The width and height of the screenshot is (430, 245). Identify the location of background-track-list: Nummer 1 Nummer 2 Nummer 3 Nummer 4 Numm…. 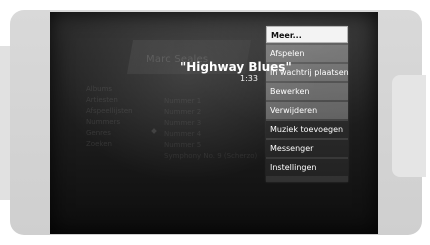
(210, 144).